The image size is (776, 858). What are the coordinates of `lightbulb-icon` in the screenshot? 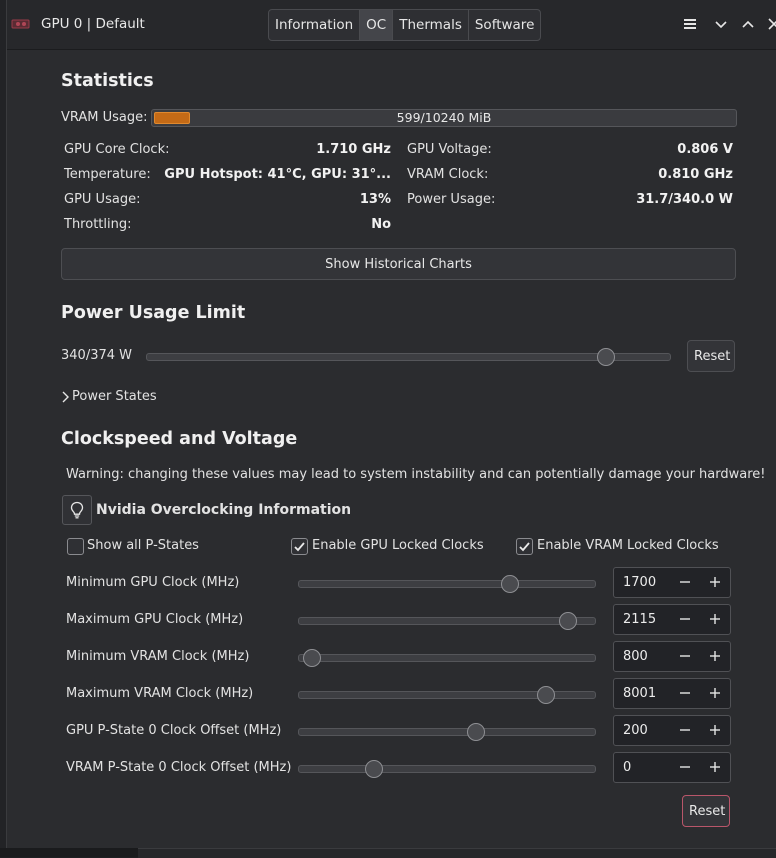 It's located at (77, 510).